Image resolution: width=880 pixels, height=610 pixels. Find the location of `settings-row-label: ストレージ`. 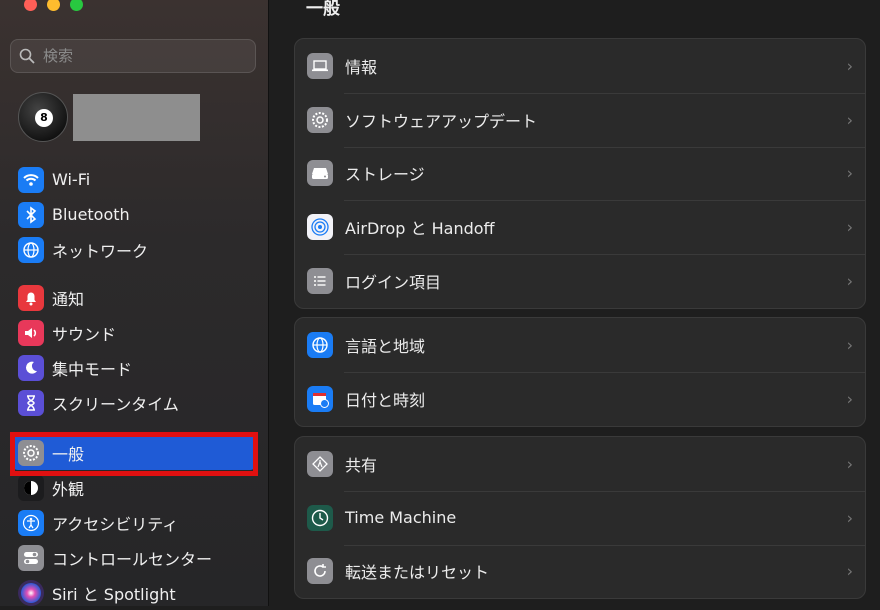

settings-row-label: ストレージ is located at coordinates (385, 175).